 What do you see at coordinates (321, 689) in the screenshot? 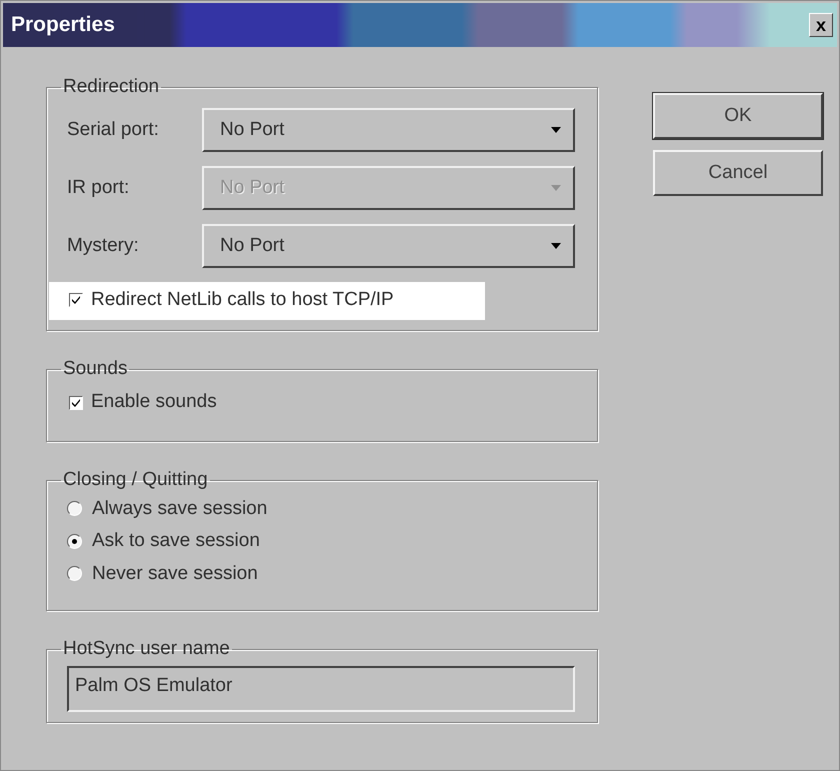
I see `text-field: Palm OS Emulator` at bounding box center [321, 689].